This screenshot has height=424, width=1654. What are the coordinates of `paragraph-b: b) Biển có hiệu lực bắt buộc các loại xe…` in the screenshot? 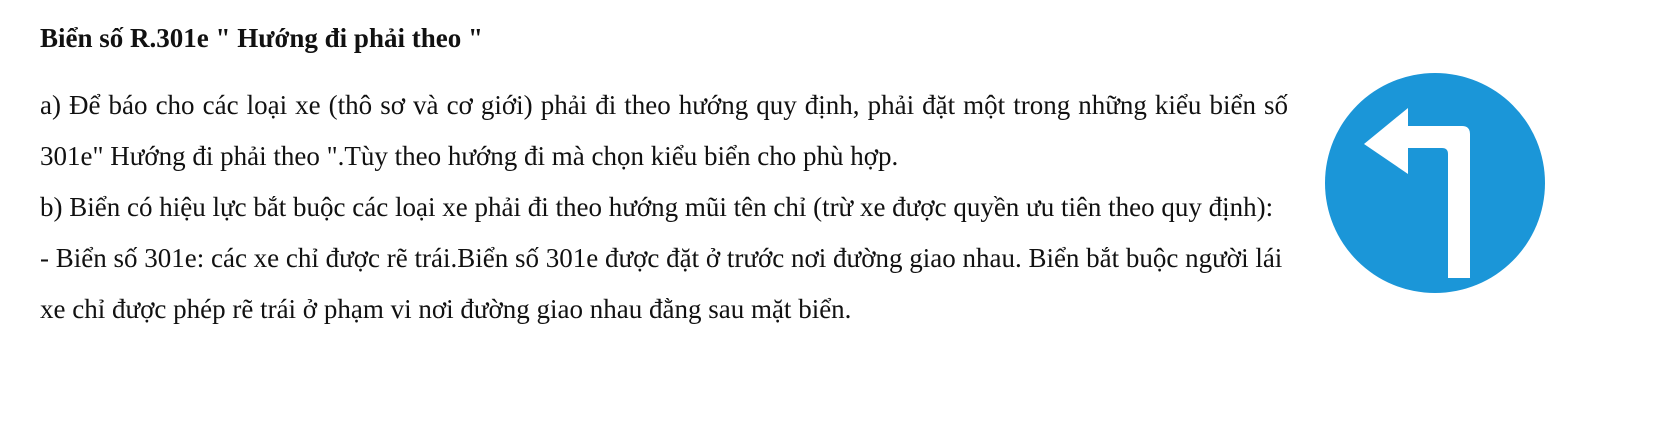 It's located at (657, 207).